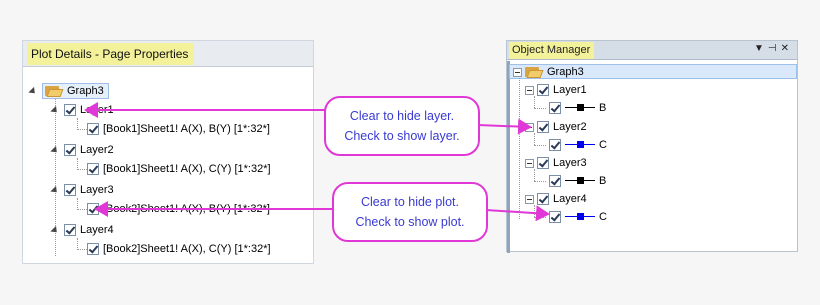 This screenshot has height=305, width=820. Describe the element at coordinates (410, 202) in the screenshot. I see `plot-callout-line1: Clear to hide plot.` at that location.